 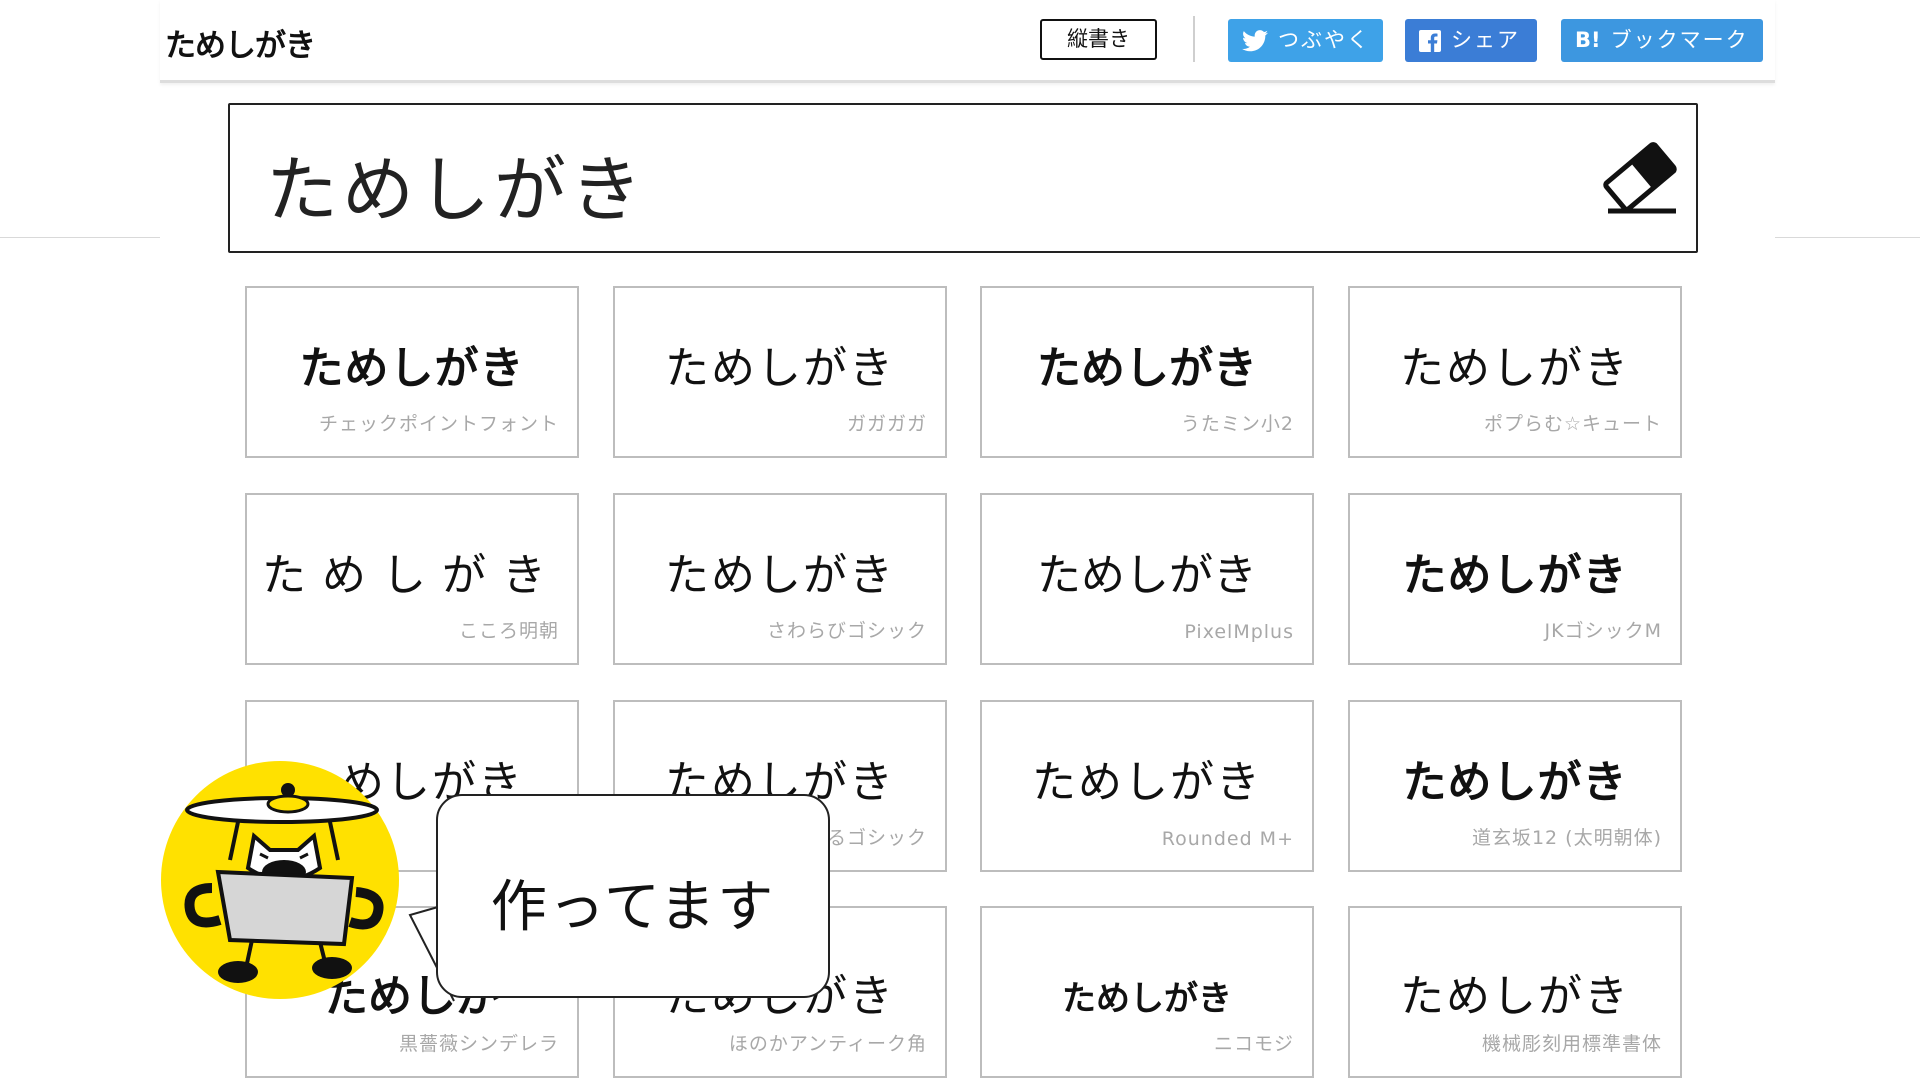 I want to click on font-name: ニコモジ, so click(x=1253, y=1044).